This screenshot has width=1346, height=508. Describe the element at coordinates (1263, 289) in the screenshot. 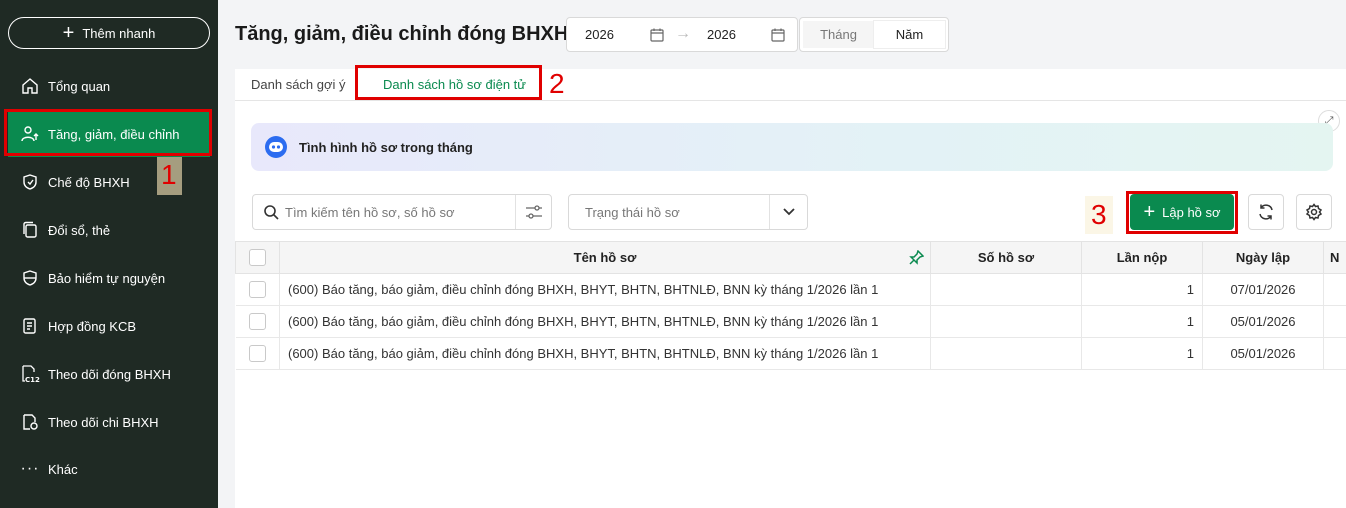

I see `record-date: 07/01/2026` at that location.